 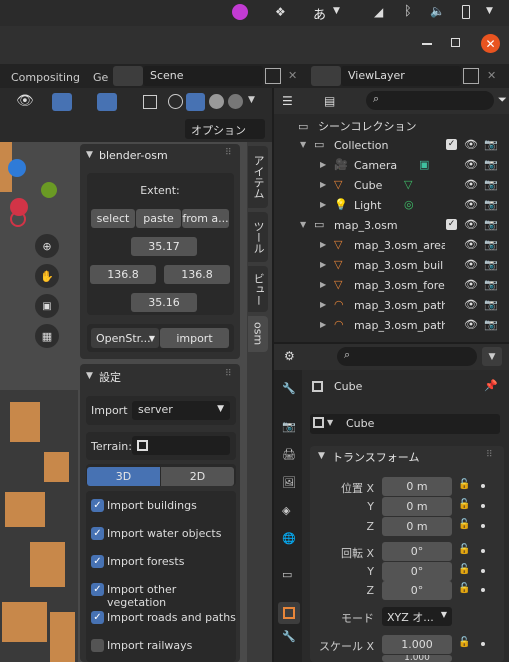 I want to click on camera-view-icon: ▣, so click(x=47, y=306).